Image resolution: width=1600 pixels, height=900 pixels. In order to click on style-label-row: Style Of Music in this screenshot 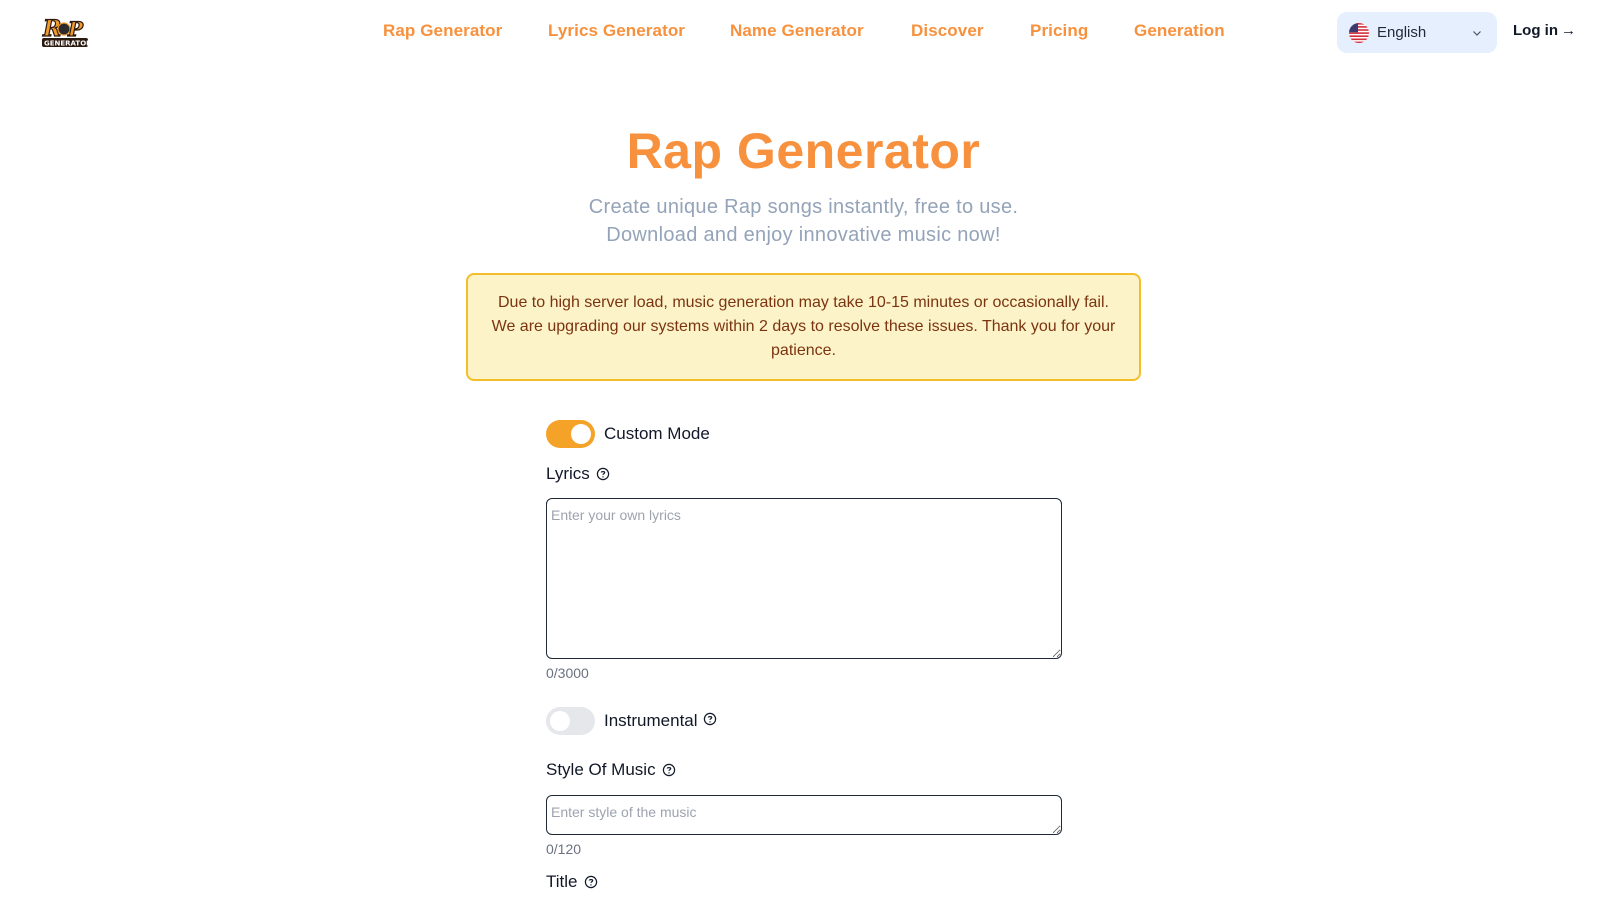, I will do `click(611, 770)`.